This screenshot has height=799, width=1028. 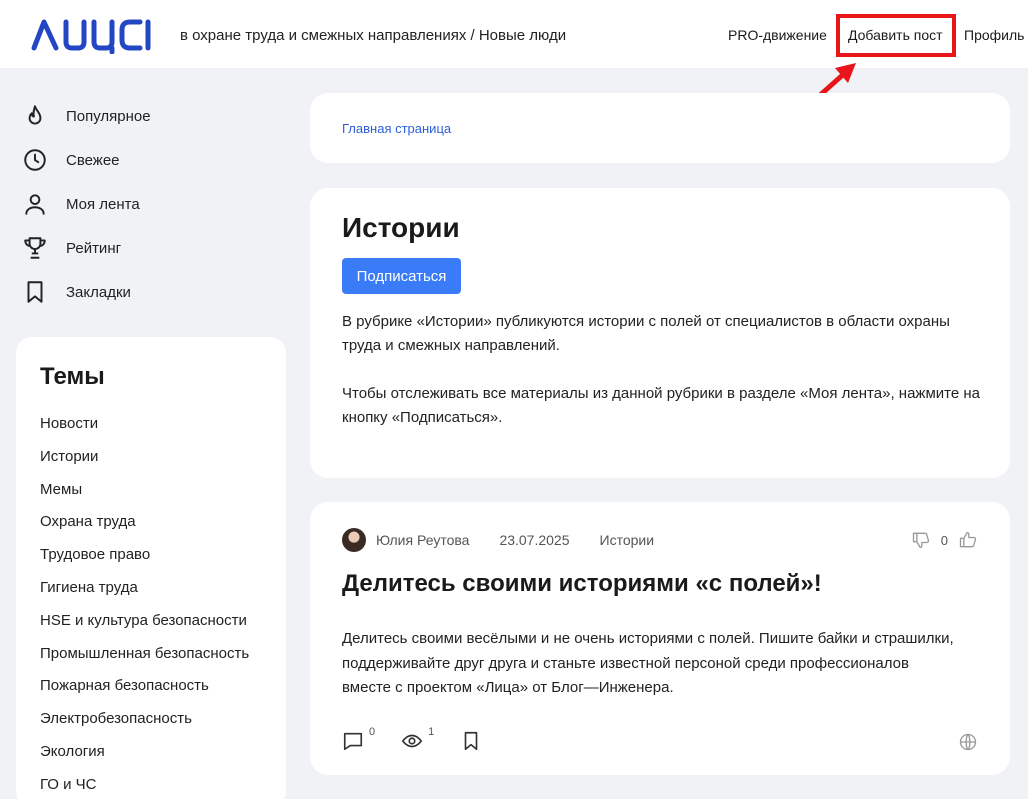 What do you see at coordinates (76, 292) in the screenshot?
I see `menu-item-bookmarks: Закладки` at bounding box center [76, 292].